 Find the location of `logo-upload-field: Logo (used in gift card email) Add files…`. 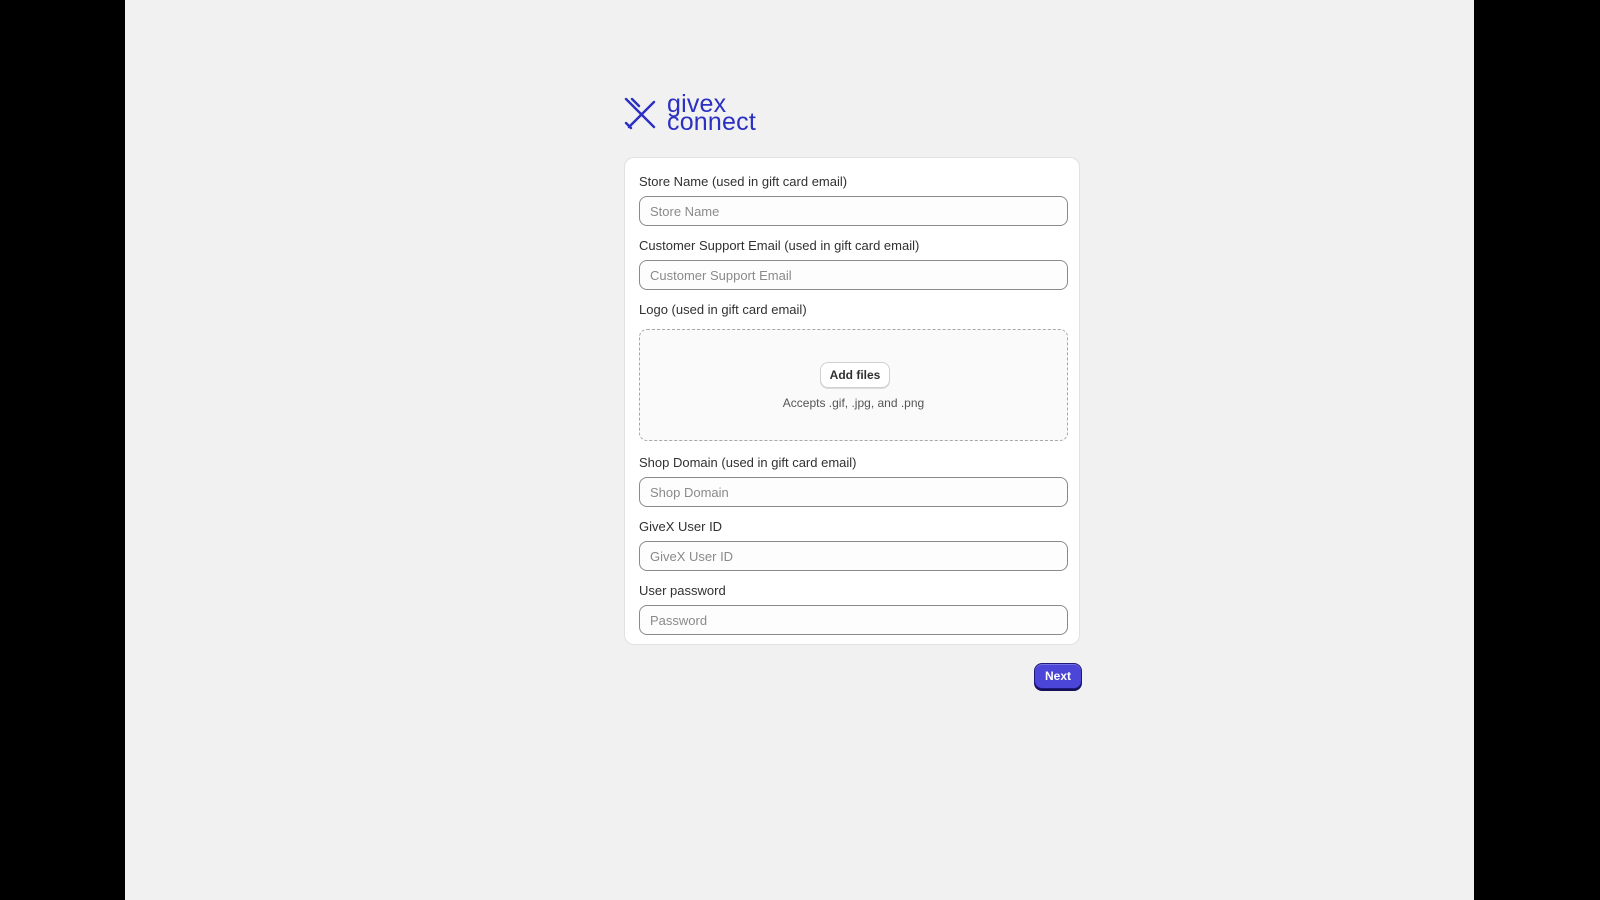

logo-upload-field: Logo (used in gift card email) Add files… is located at coordinates (853, 371).